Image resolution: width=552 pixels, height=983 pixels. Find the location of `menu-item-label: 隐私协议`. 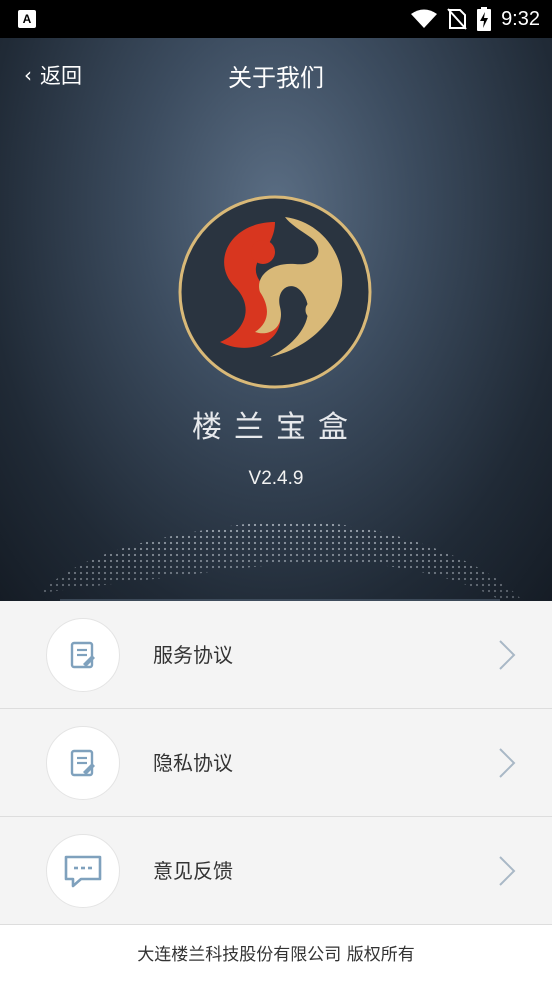

menu-item-label: 隐私协议 is located at coordinates (193, 763).